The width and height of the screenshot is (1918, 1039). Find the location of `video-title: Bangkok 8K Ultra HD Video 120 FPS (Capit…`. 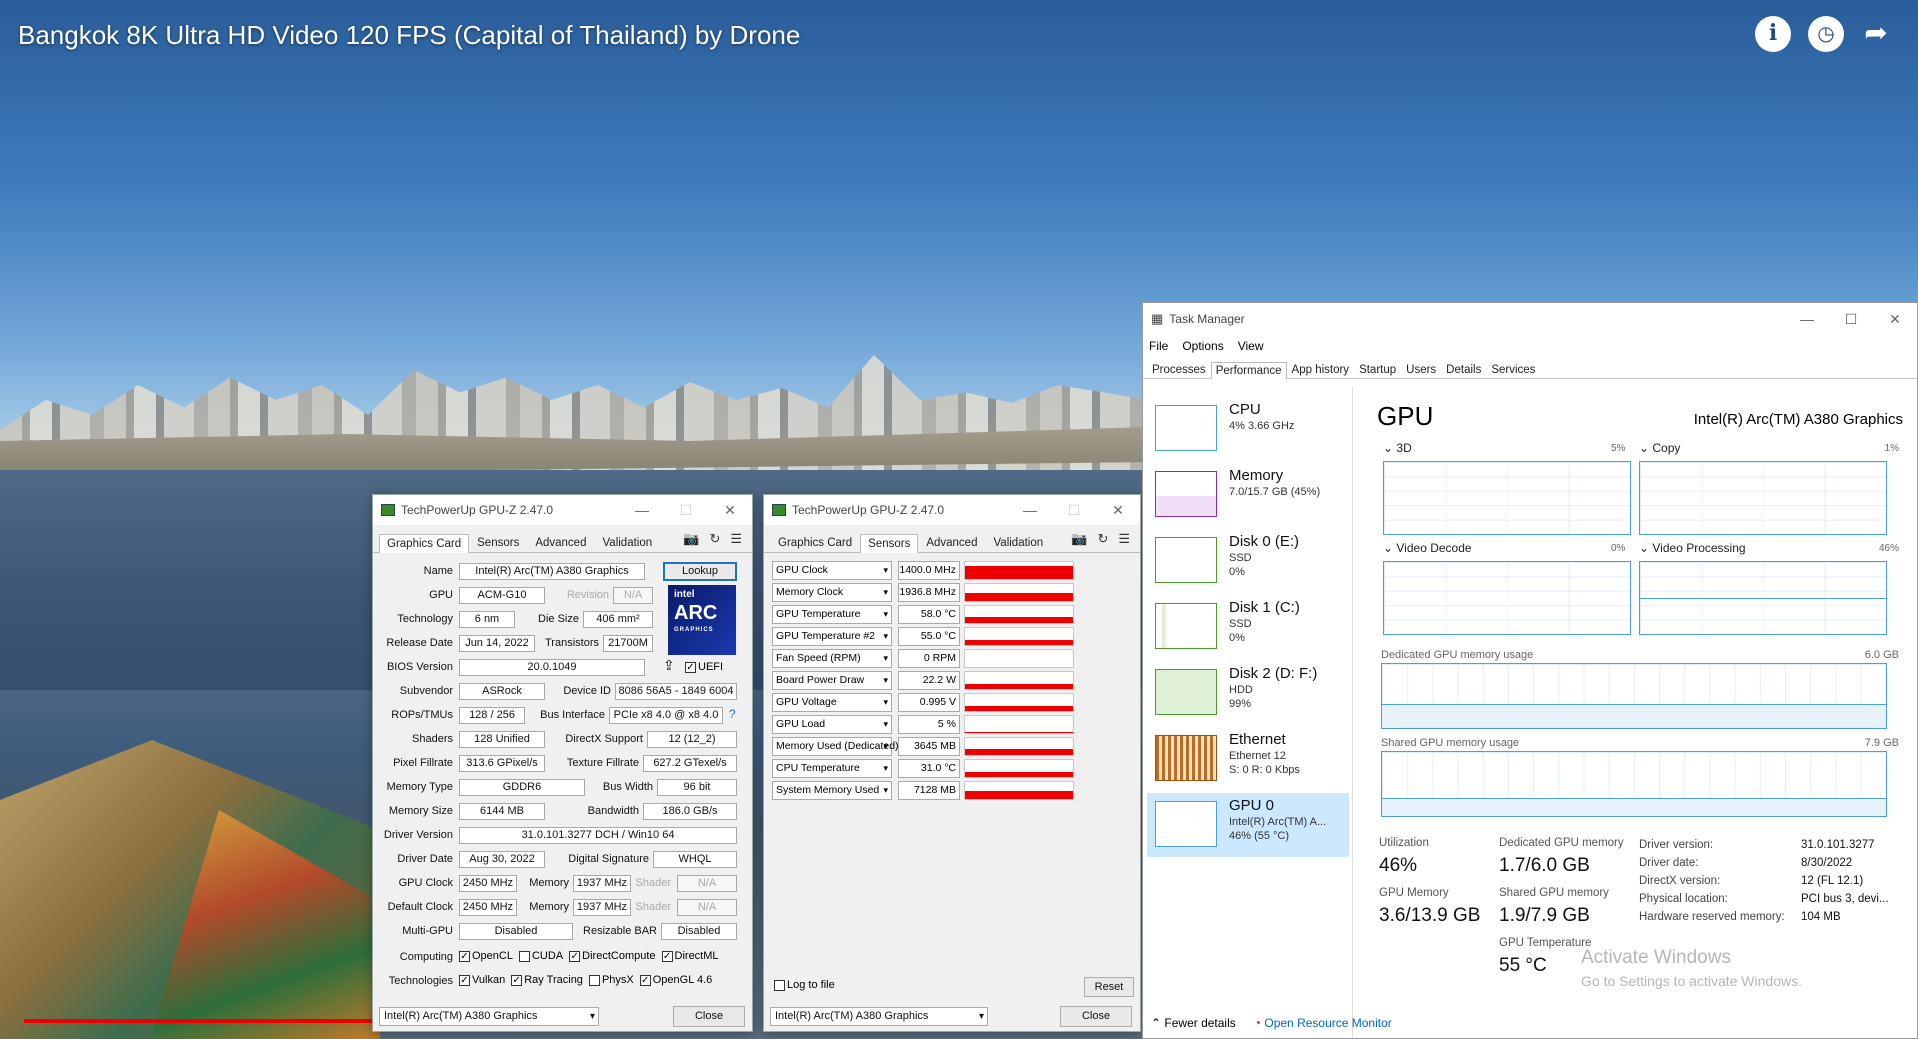

video-title: Bangkok 8K Ultra HD Video 120 FPS (Capit… is located at coordinates (409, 35).